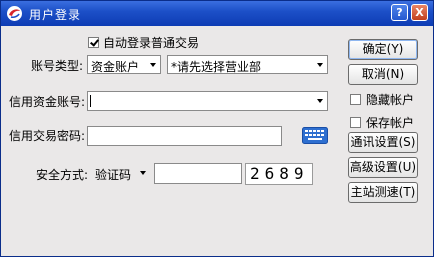 This screenshot has width=434, height=257. Describe the element at coordinates (383, 74) in the screenshot. I see `cancel-button: 取消(N)` at that location.